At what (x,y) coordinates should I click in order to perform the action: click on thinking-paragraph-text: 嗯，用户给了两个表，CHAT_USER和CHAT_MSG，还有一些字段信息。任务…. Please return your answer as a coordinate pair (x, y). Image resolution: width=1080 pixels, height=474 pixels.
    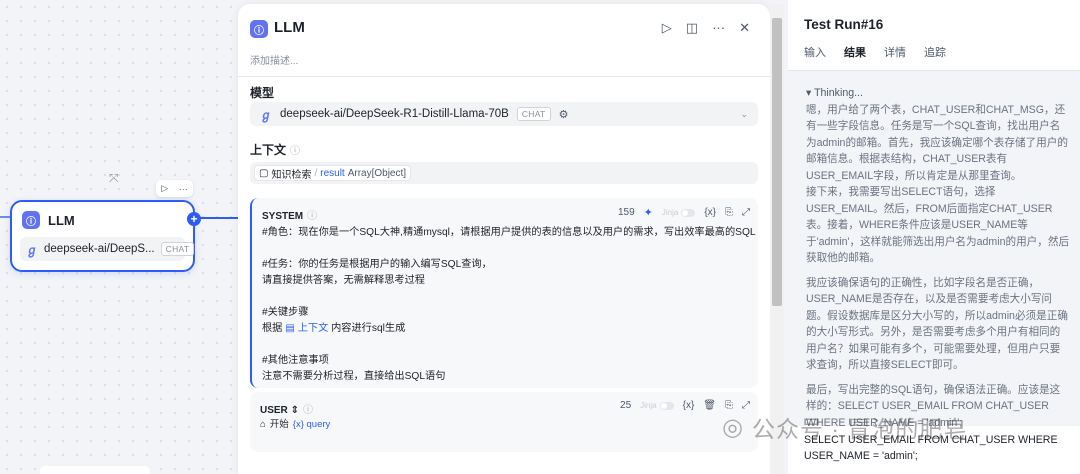
    Looking at the image, I should click on (937, 142).